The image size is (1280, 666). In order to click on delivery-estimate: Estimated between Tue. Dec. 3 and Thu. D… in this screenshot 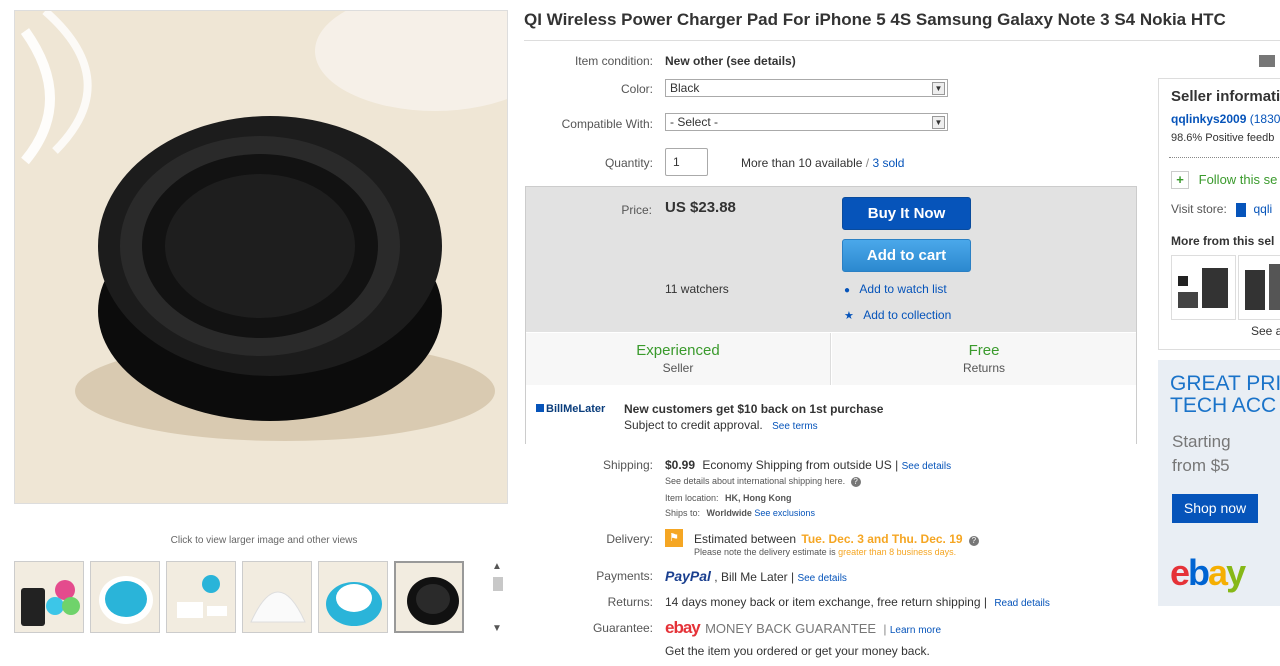, I will do `click(836, 539)`.